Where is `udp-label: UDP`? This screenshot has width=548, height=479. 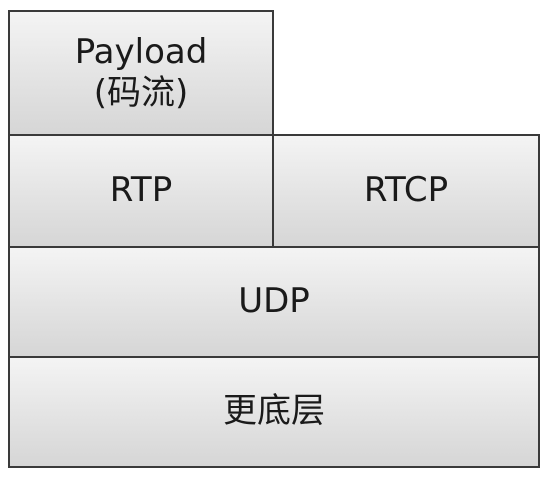 udp-label: UDP is located at coordinates (274, 301).